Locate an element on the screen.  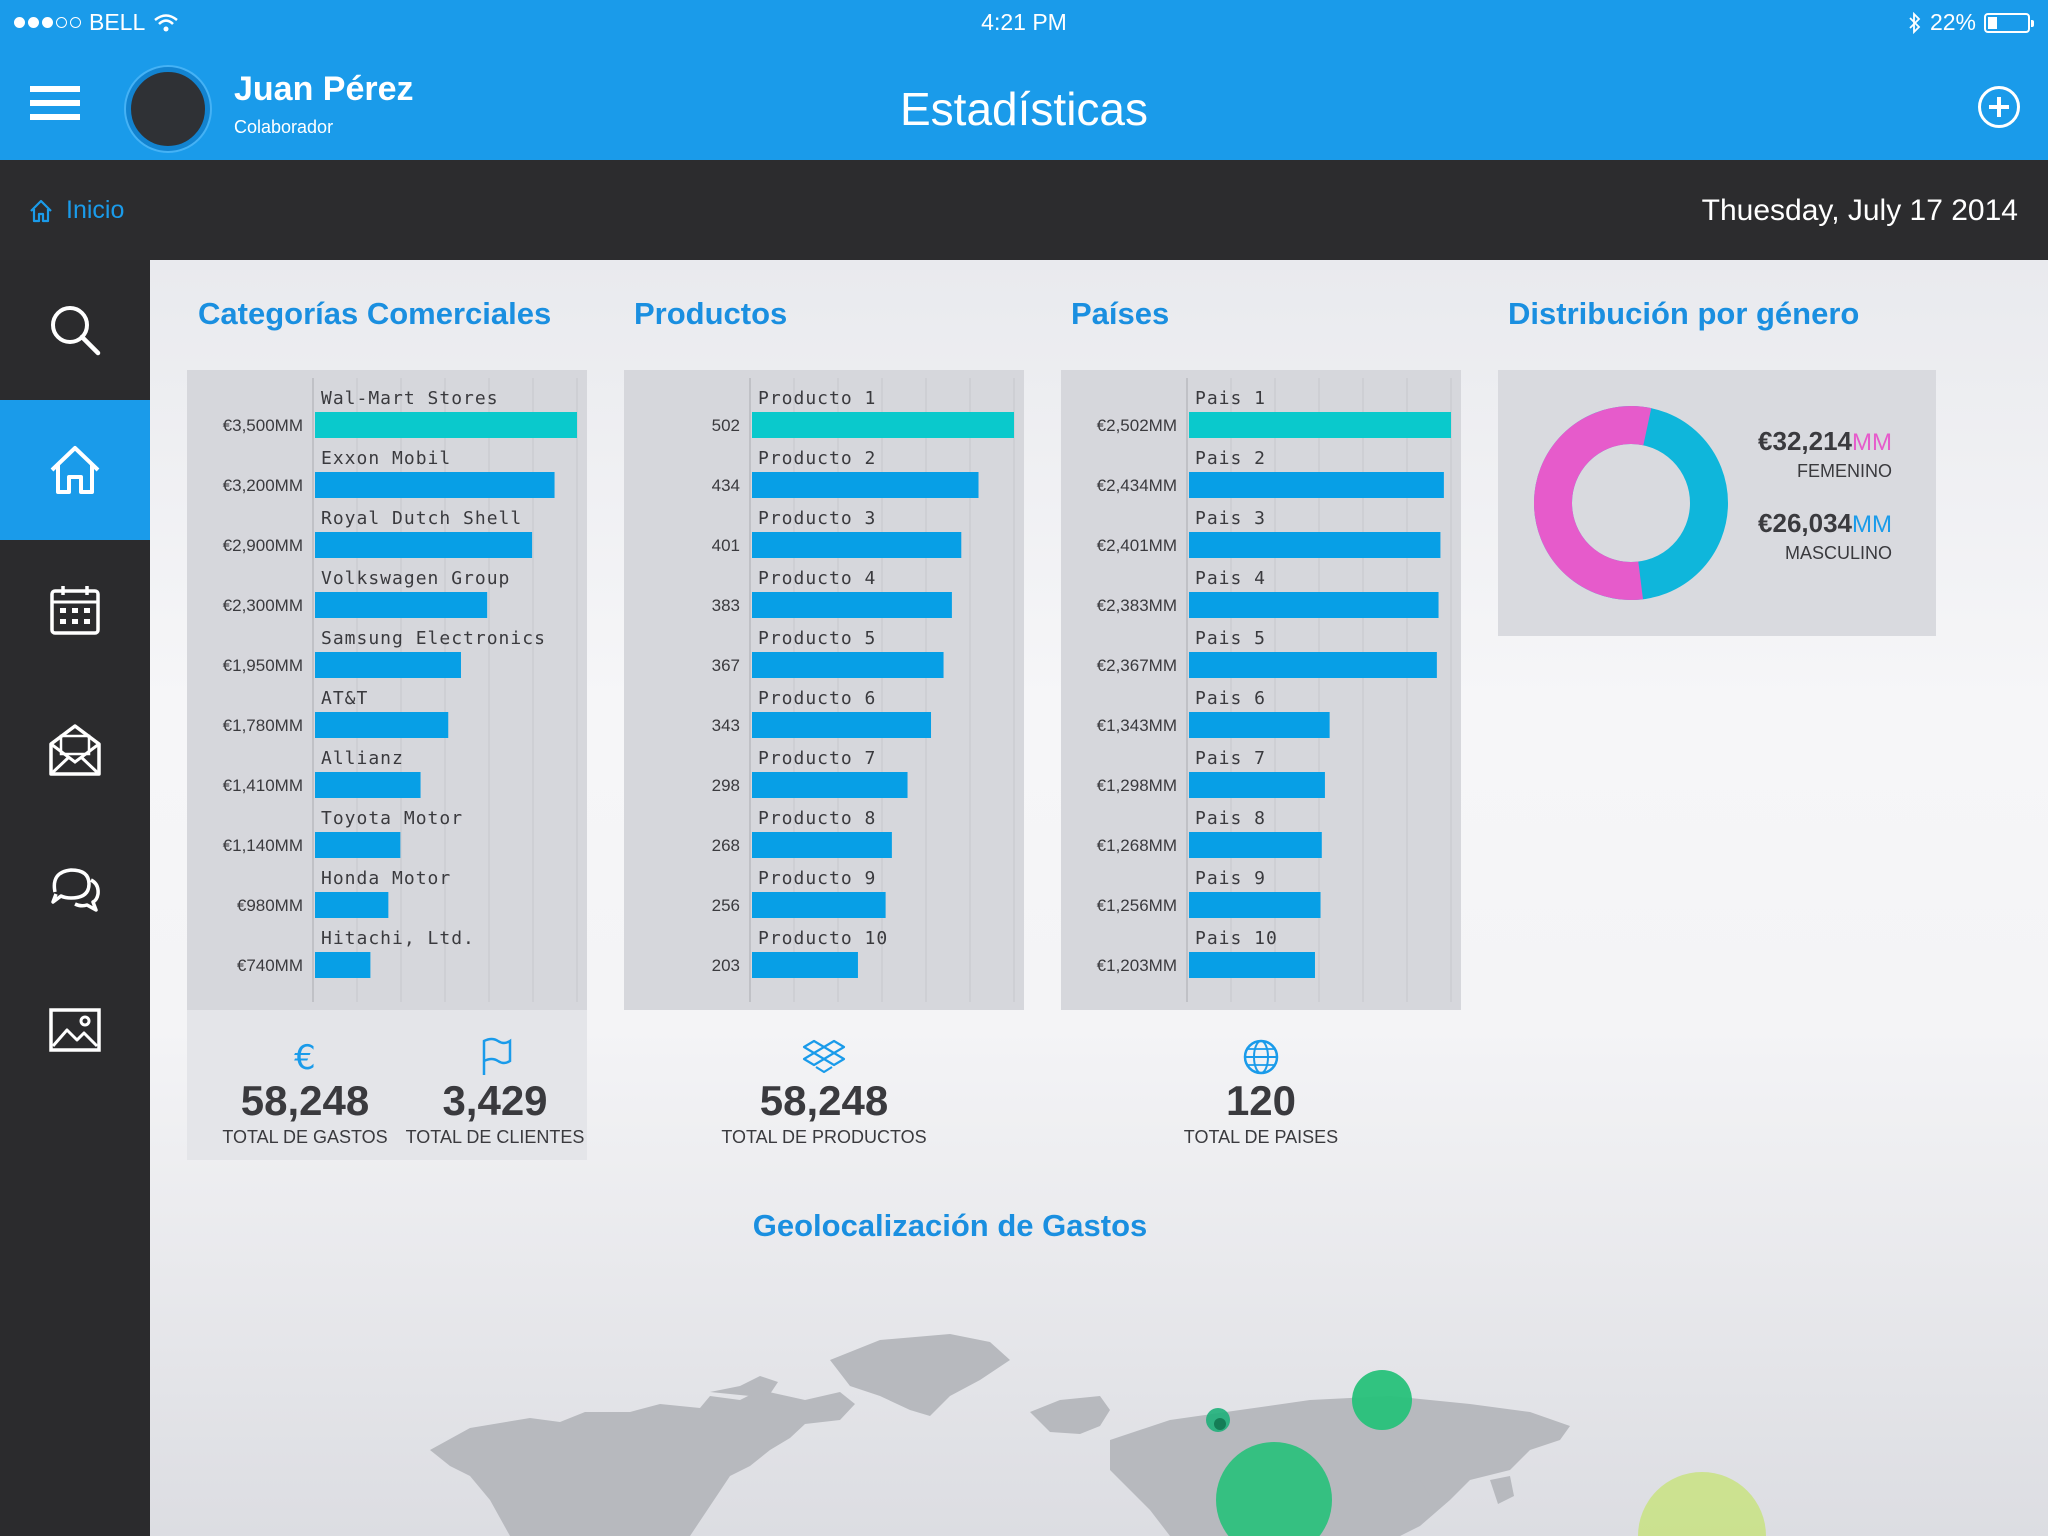
female-unit: MM is located at coordinates (1872, 442).